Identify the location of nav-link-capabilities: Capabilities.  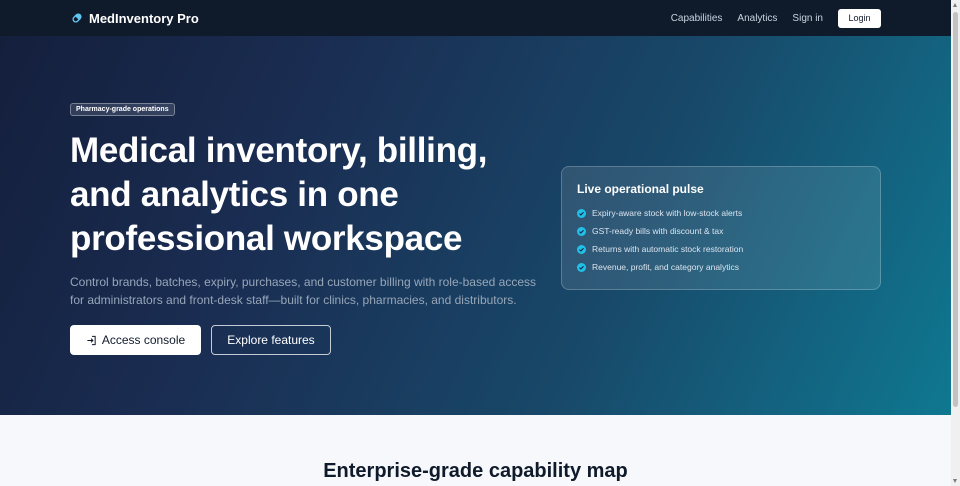
(697, 18).